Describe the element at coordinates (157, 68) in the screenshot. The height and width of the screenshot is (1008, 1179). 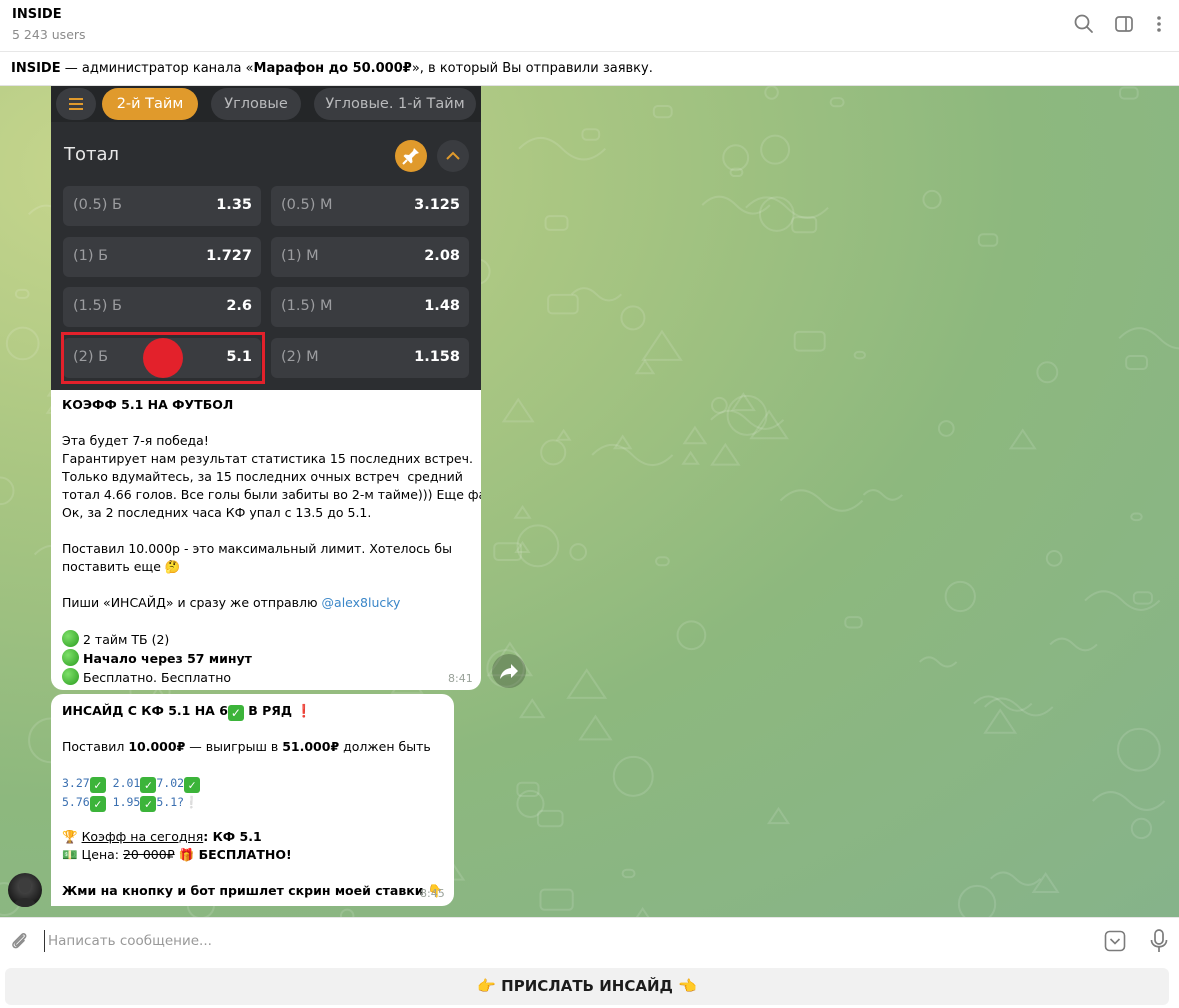
I see `notice-text: — администратор канала «` at that location.